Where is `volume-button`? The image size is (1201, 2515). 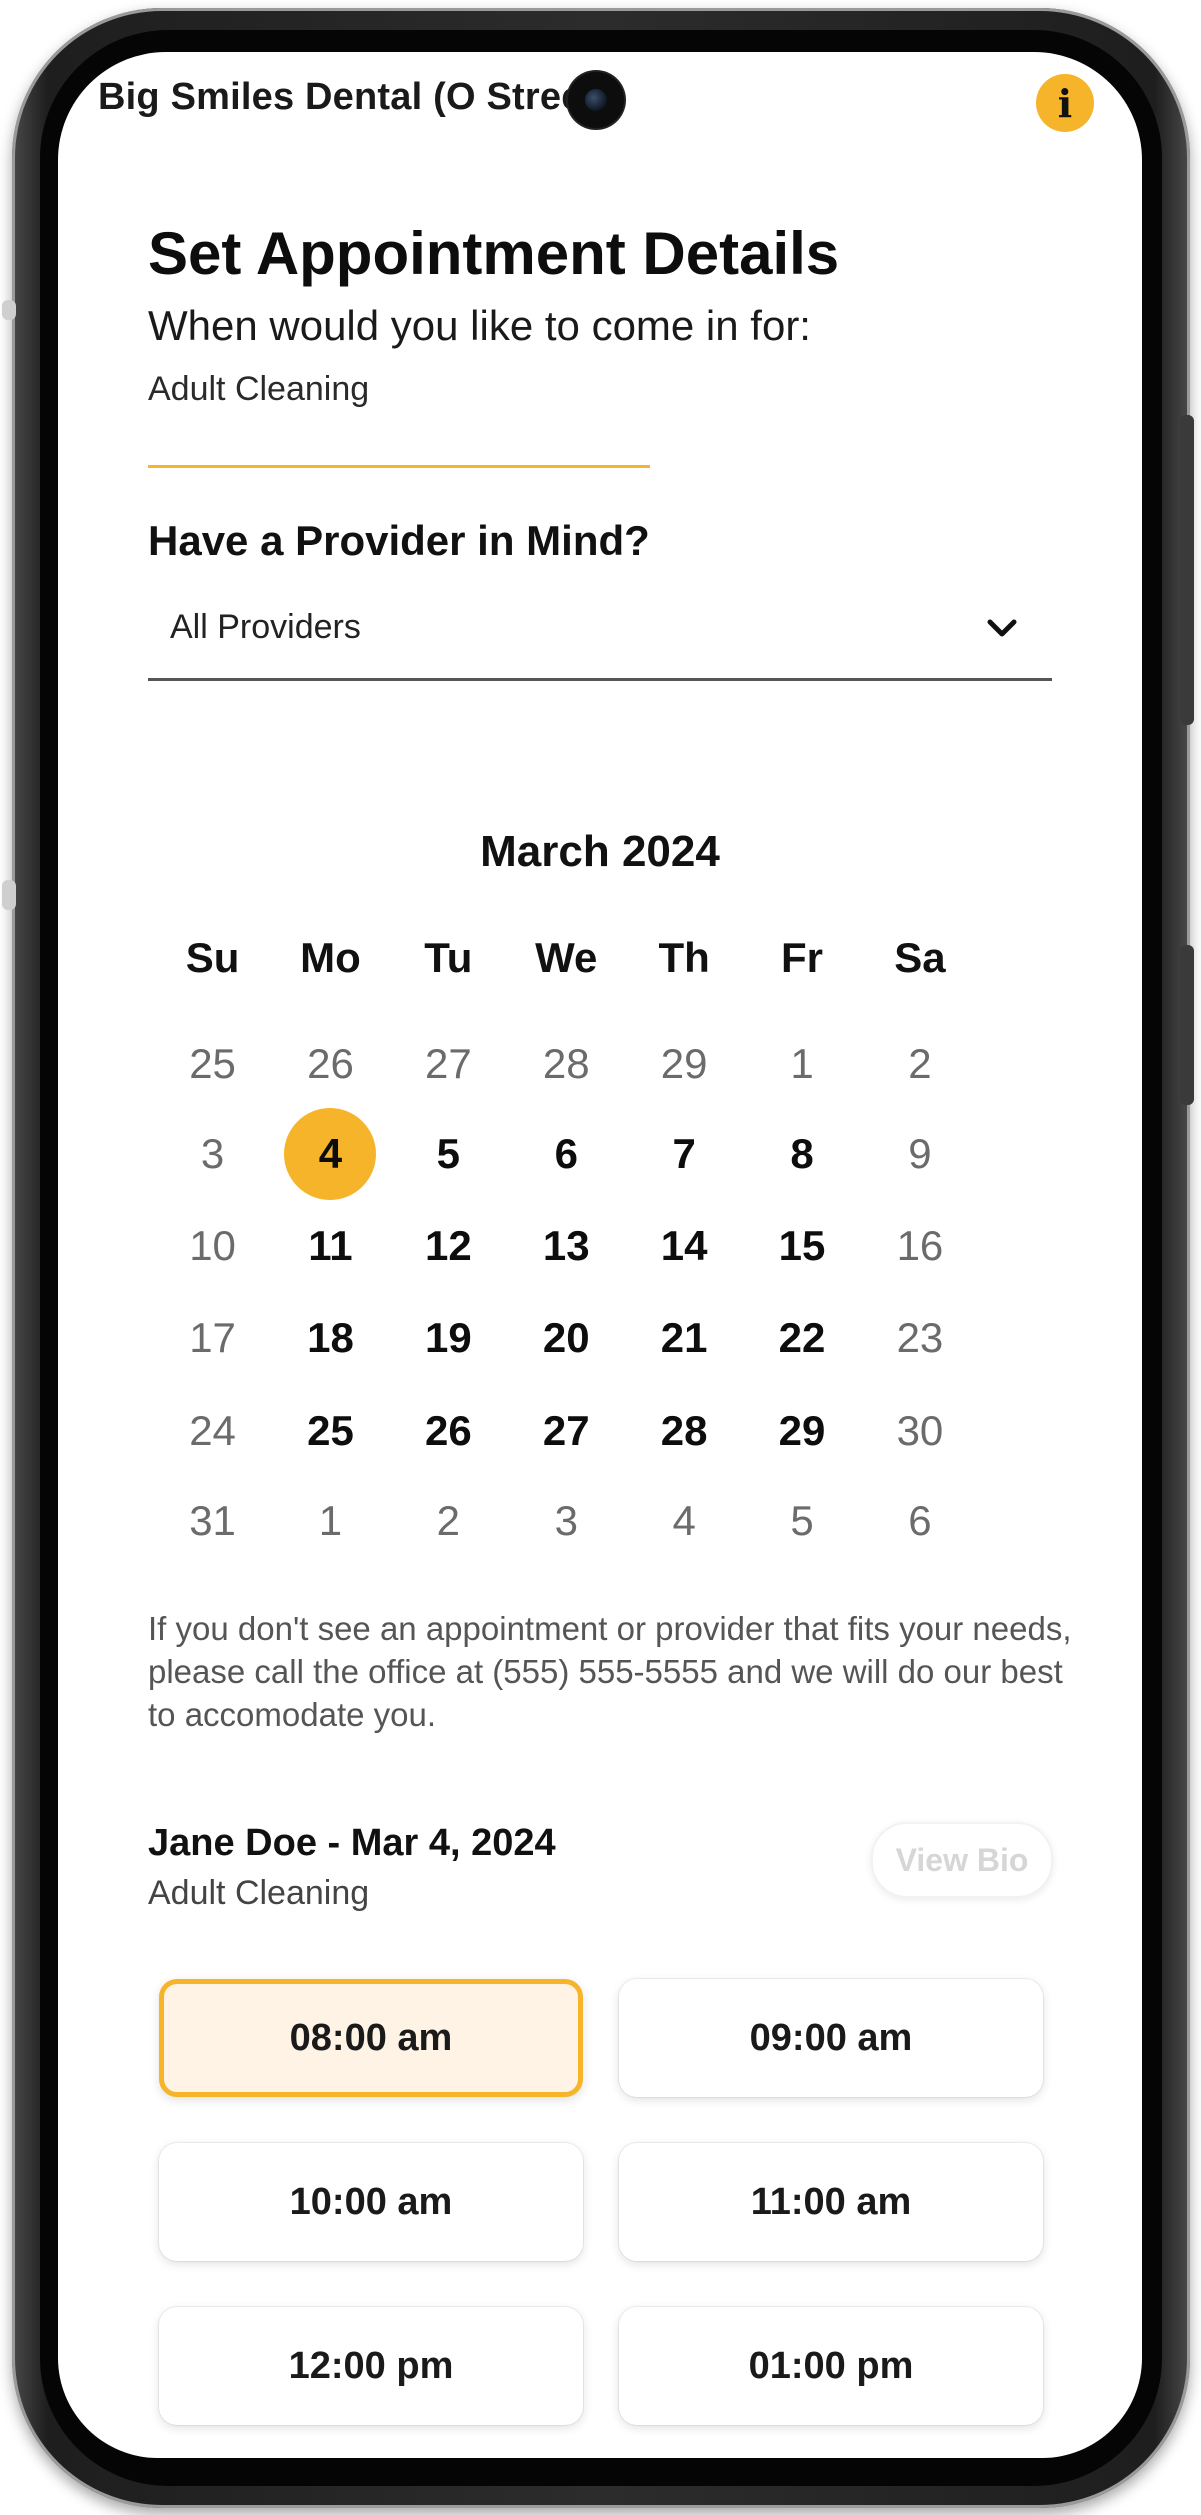 volume-button is located at coordinates (1187, 1025).